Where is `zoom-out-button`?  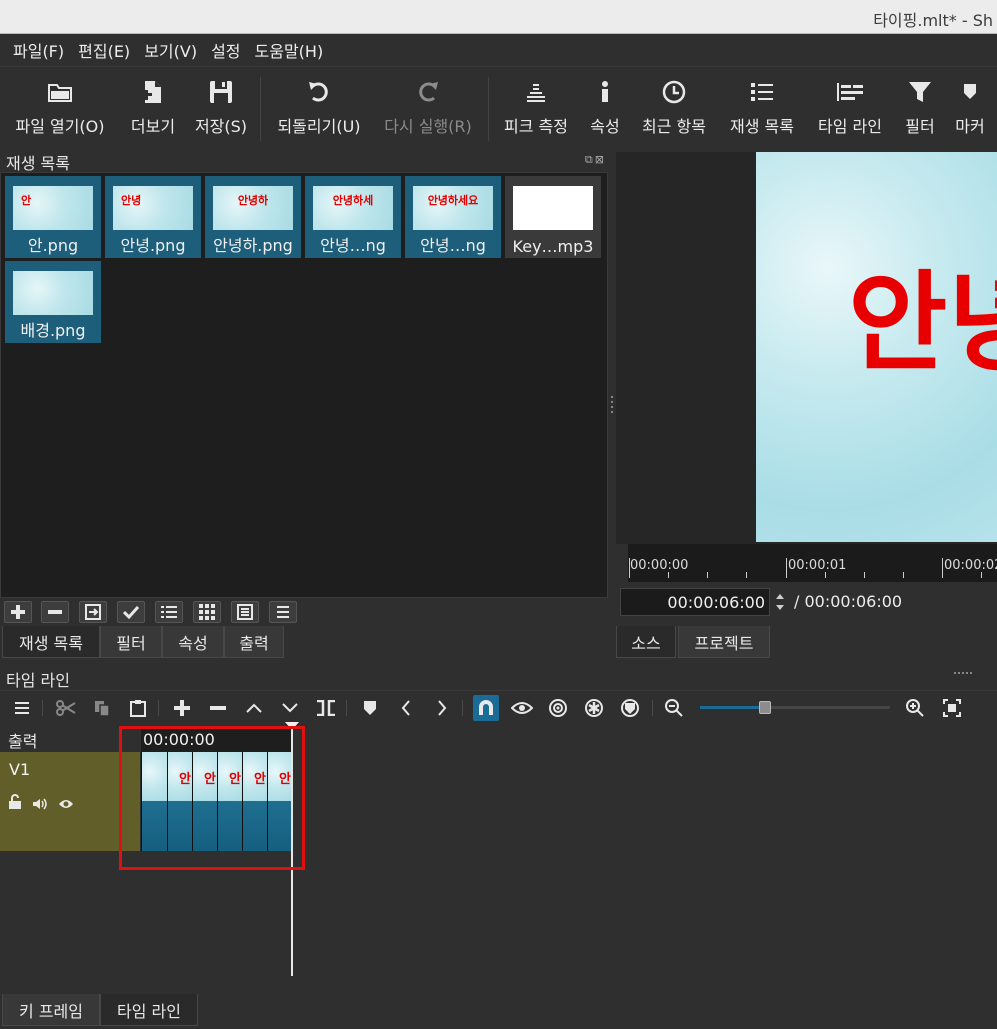 zoom-out-button is located at coordinates (674, 708).